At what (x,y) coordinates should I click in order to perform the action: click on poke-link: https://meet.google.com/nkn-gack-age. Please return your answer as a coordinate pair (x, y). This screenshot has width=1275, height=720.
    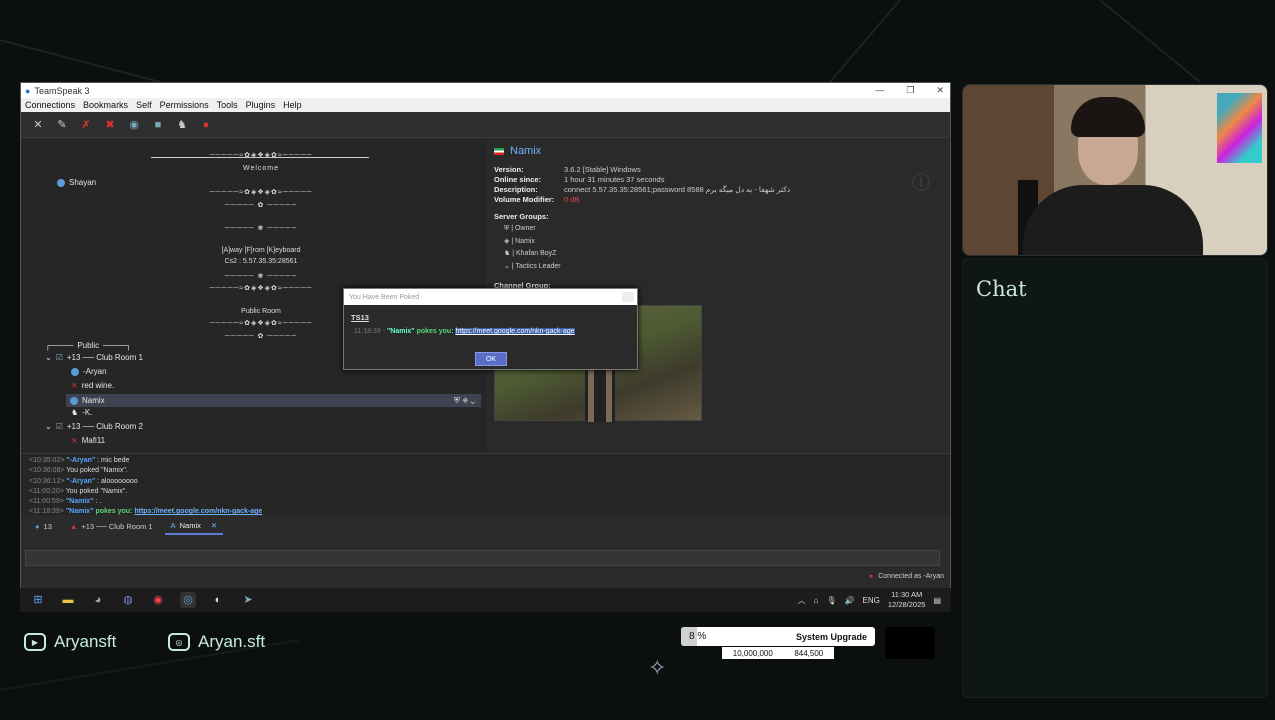
    Looking at the image, I should click on (515, 331).